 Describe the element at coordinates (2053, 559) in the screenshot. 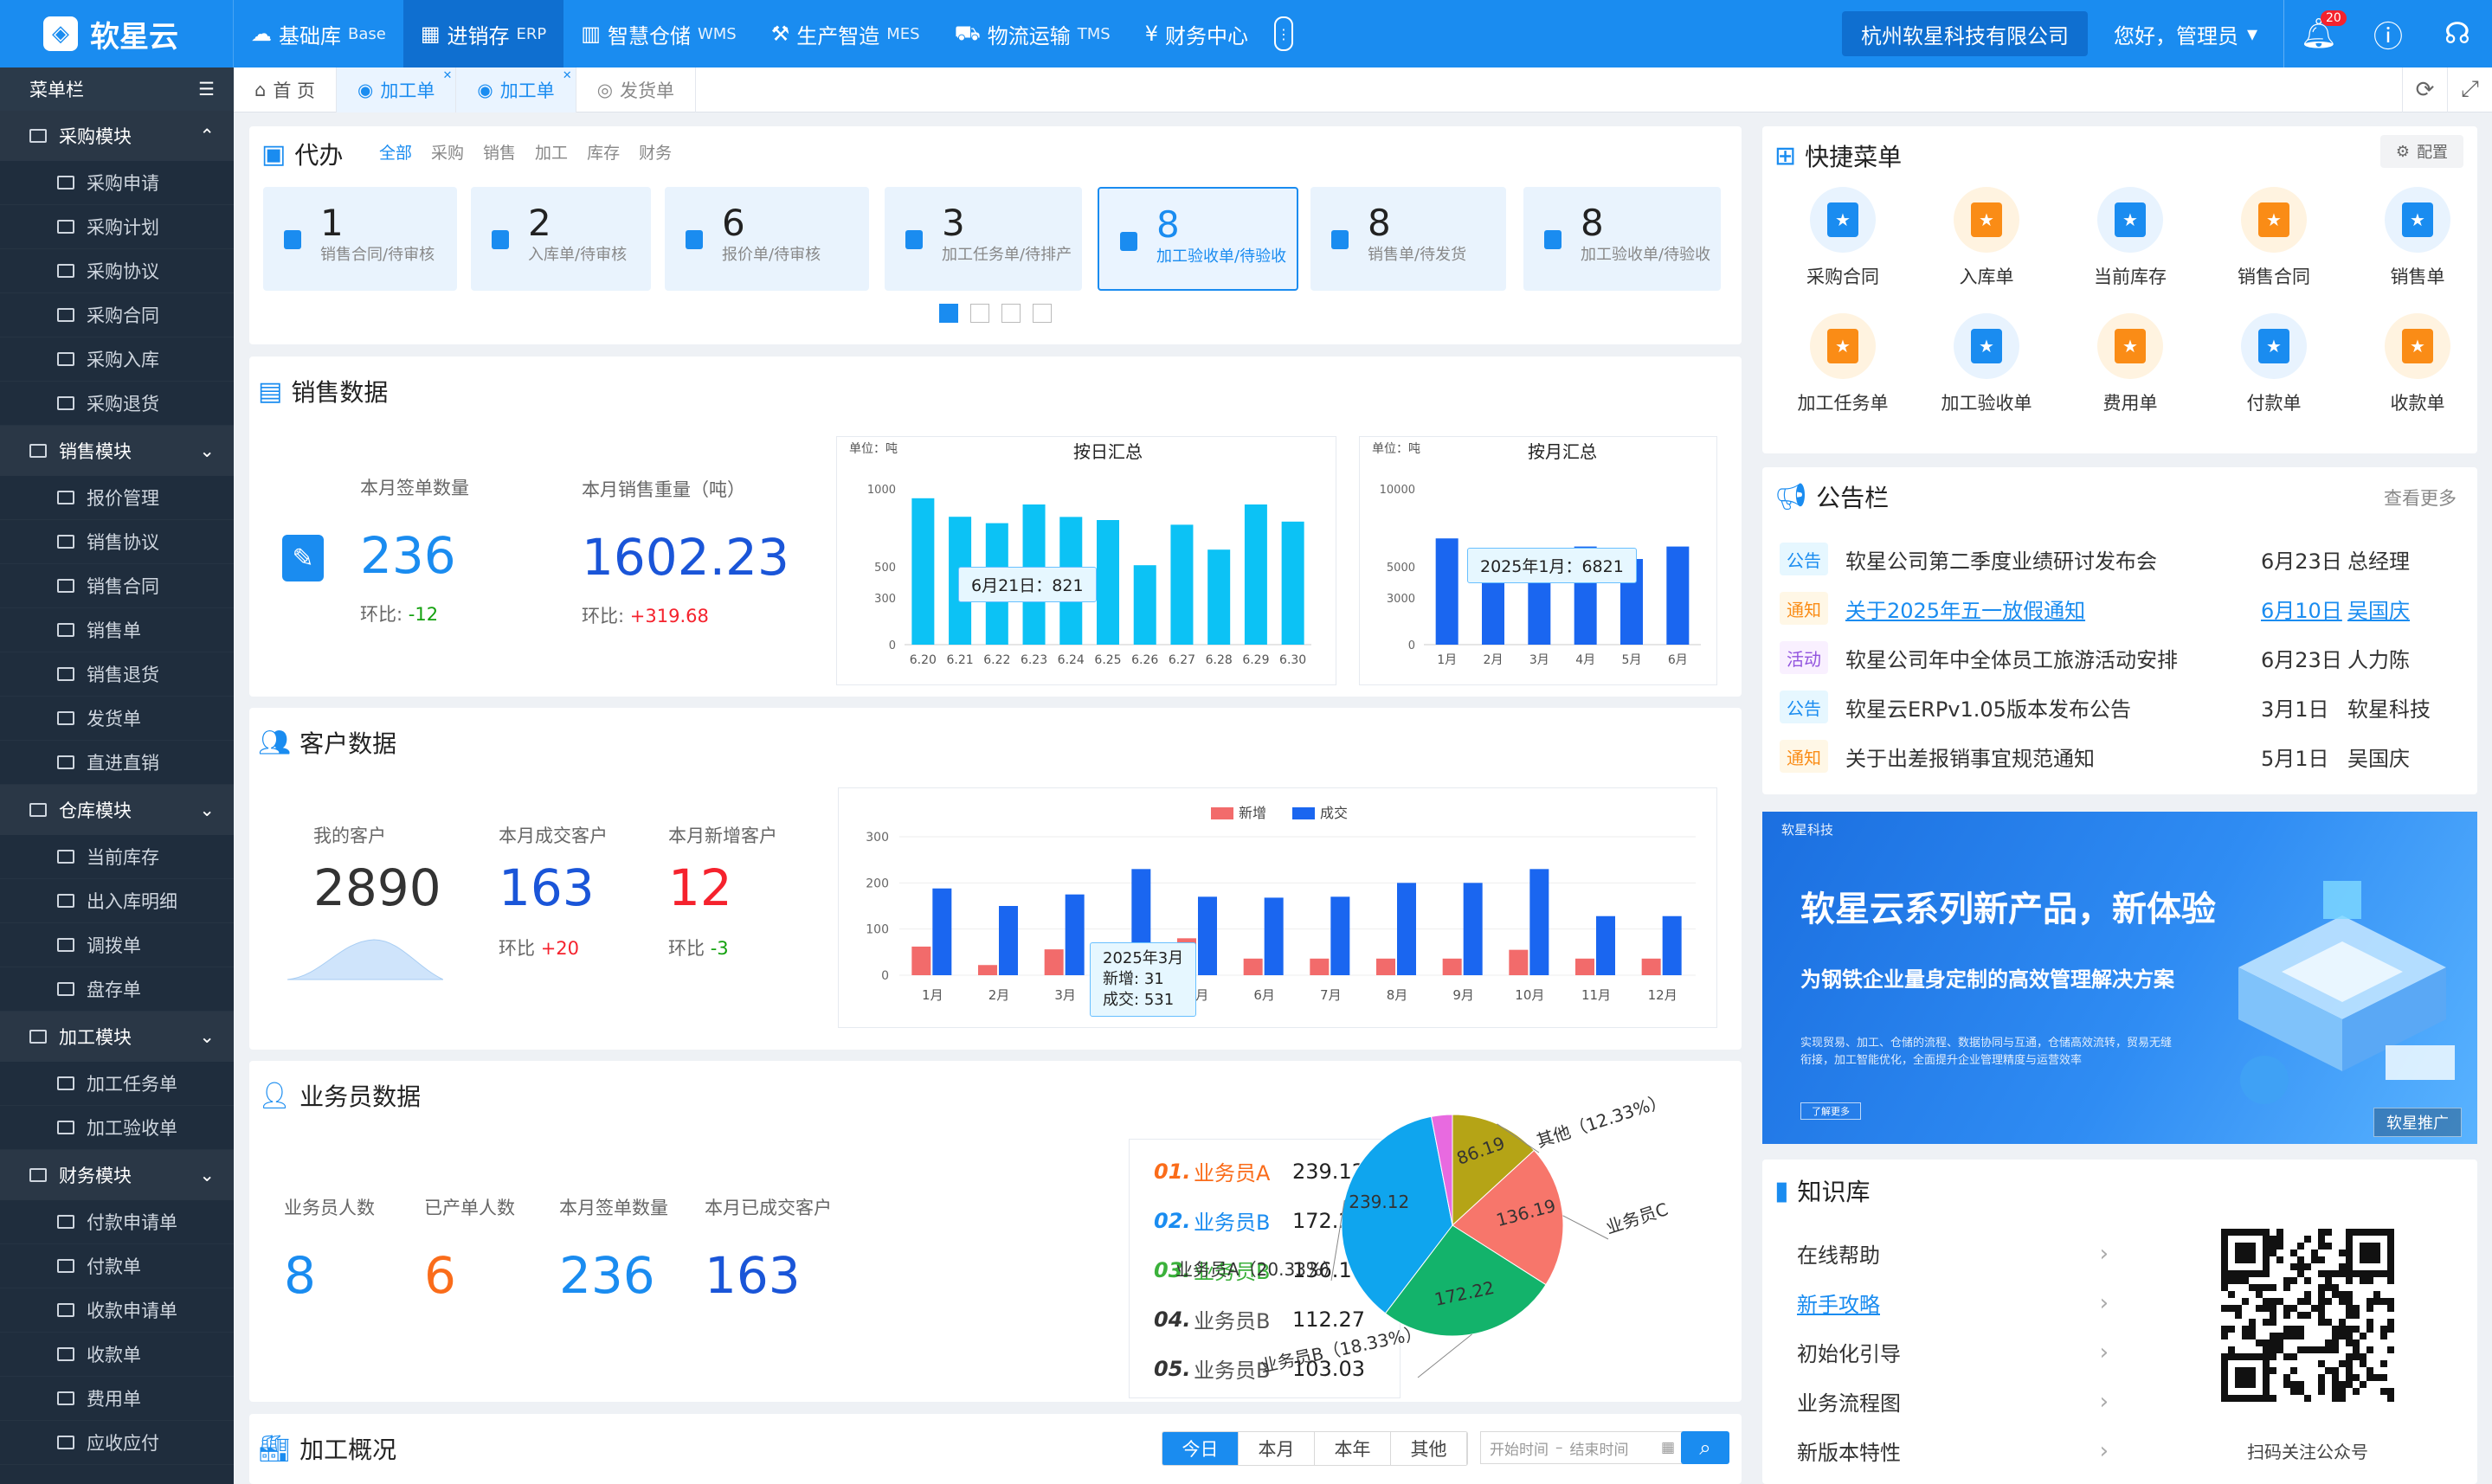

I see `notice-title: 软星公司第二季度业绩研讨发布会` at that location.